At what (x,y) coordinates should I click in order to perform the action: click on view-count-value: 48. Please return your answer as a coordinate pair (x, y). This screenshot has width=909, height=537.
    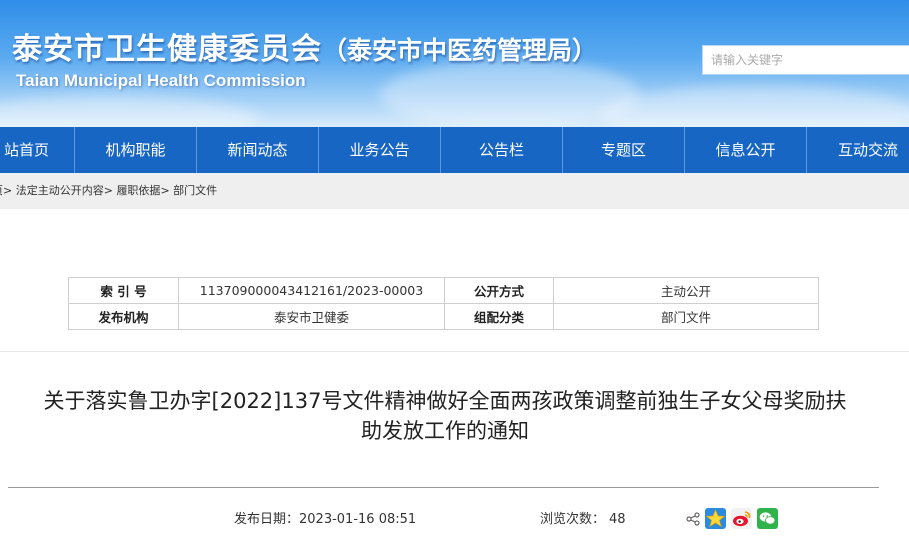
    Looking at the image, I should click on (617, 519).